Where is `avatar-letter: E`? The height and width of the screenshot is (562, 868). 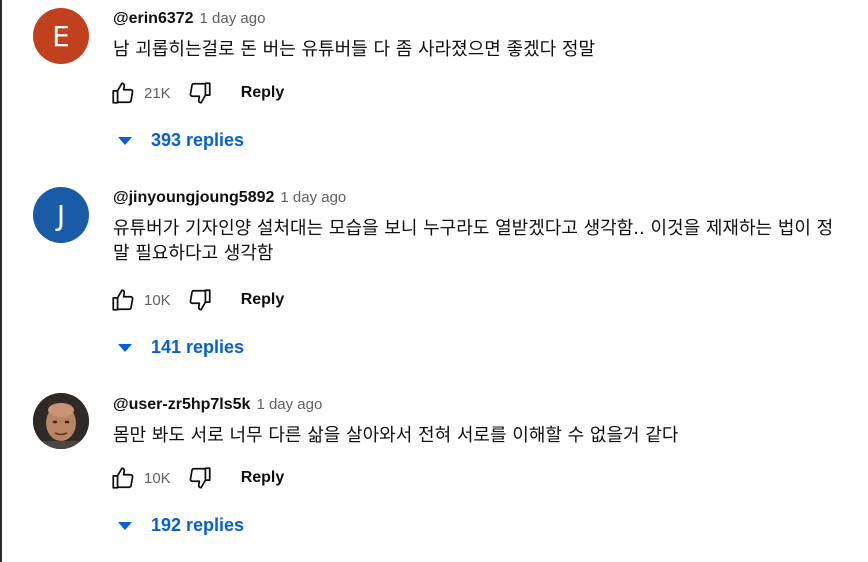
avatar-letter: E is located at coordinates (61, 36).